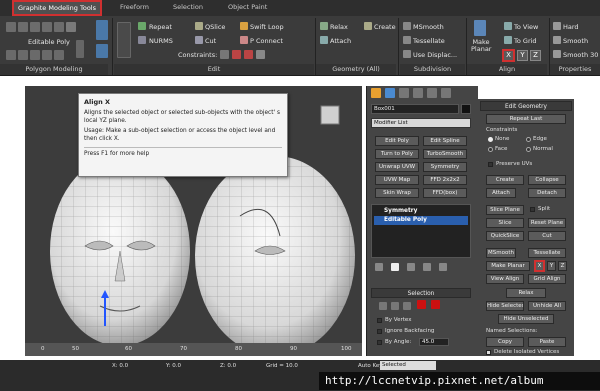  Describe the element at coordinates (370, 366) in the screenshot. I see `auto-key-button: Auto Key` at that location.